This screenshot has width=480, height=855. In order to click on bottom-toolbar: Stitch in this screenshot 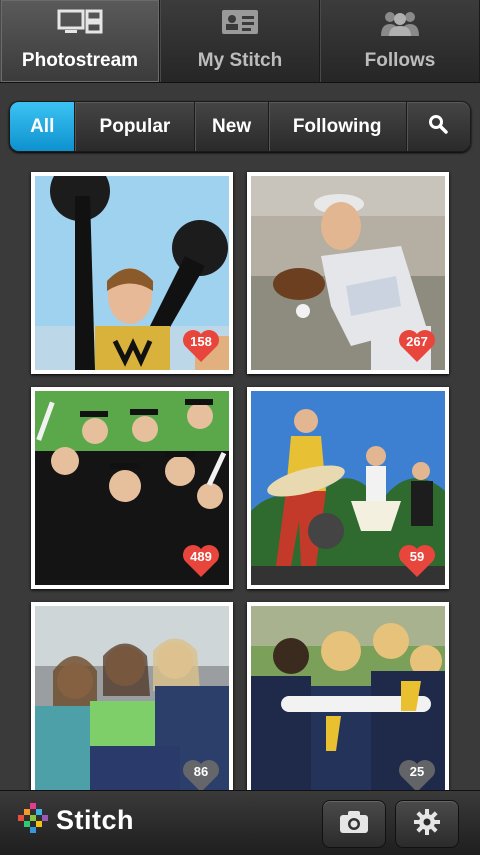, I will do `click(240, 822)`.